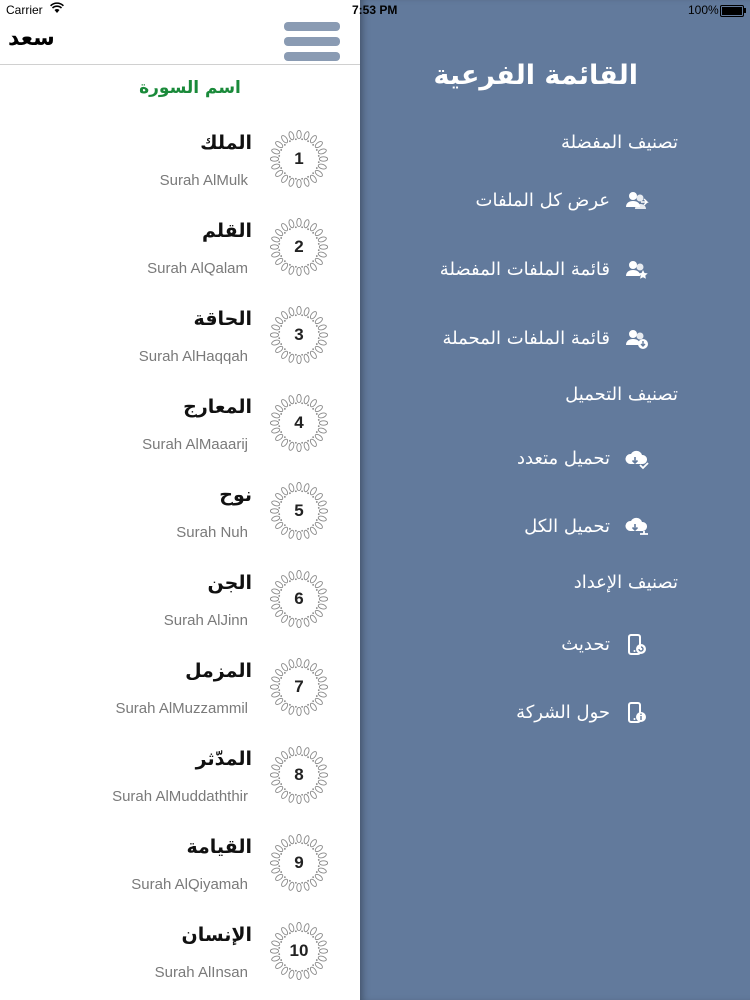  I want to click on surah-row: المدّثر Surah AlMuddaththir 8, so click(180, 776).